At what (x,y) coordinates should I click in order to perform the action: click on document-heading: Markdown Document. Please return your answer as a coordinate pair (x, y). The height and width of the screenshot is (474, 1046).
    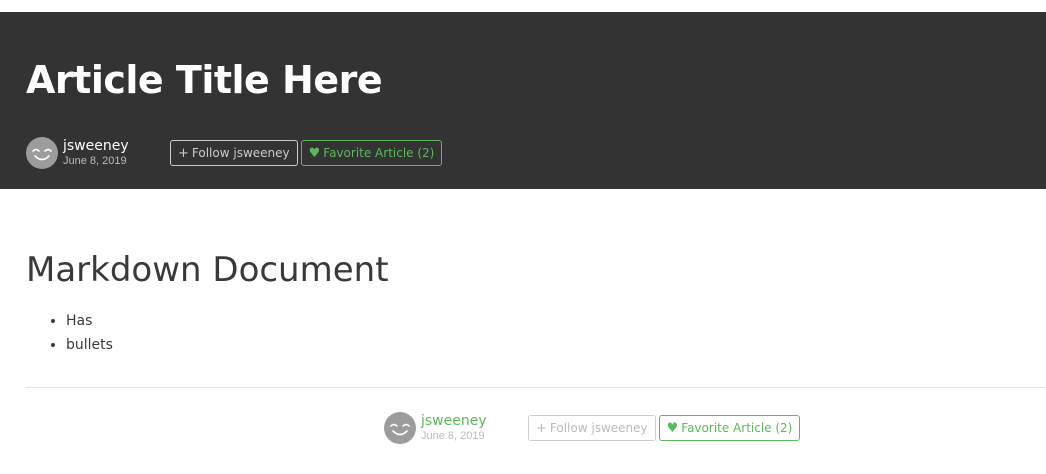
    Looking at the image, I should click on (207, 270).